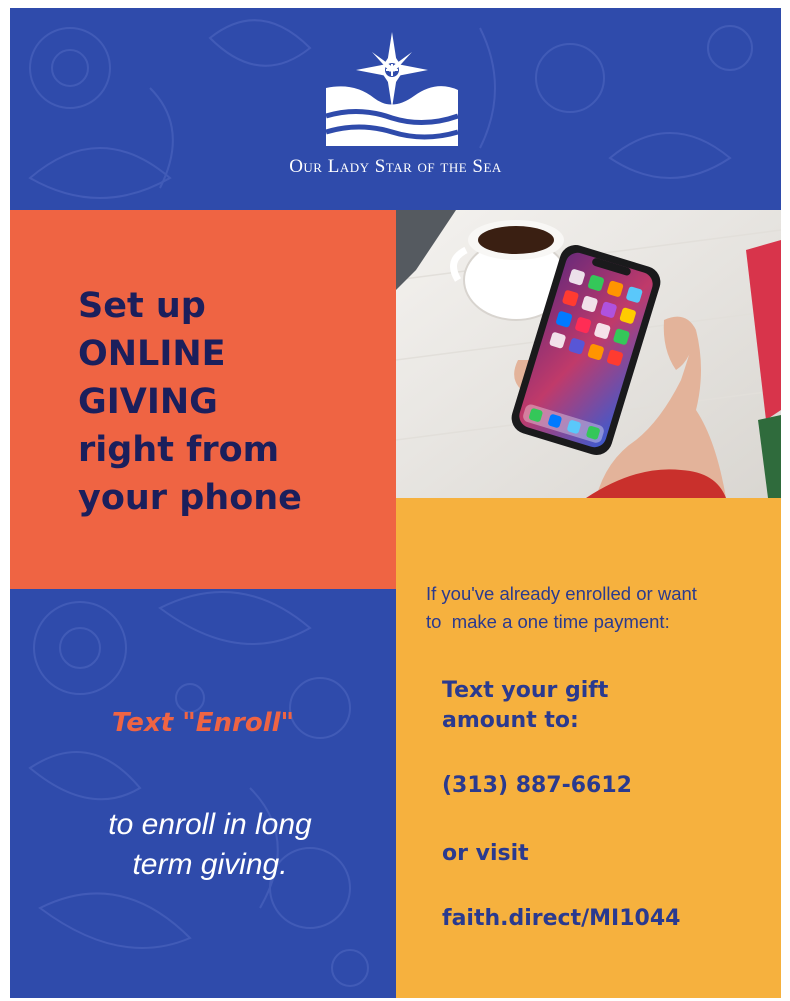 This screenshot has height=1001, width=790. What do you see at coordinates (203, 723) in the screenshot?
I see `text-enroll-instruction: Text "Enroll"` at bounding box center [203, 723].